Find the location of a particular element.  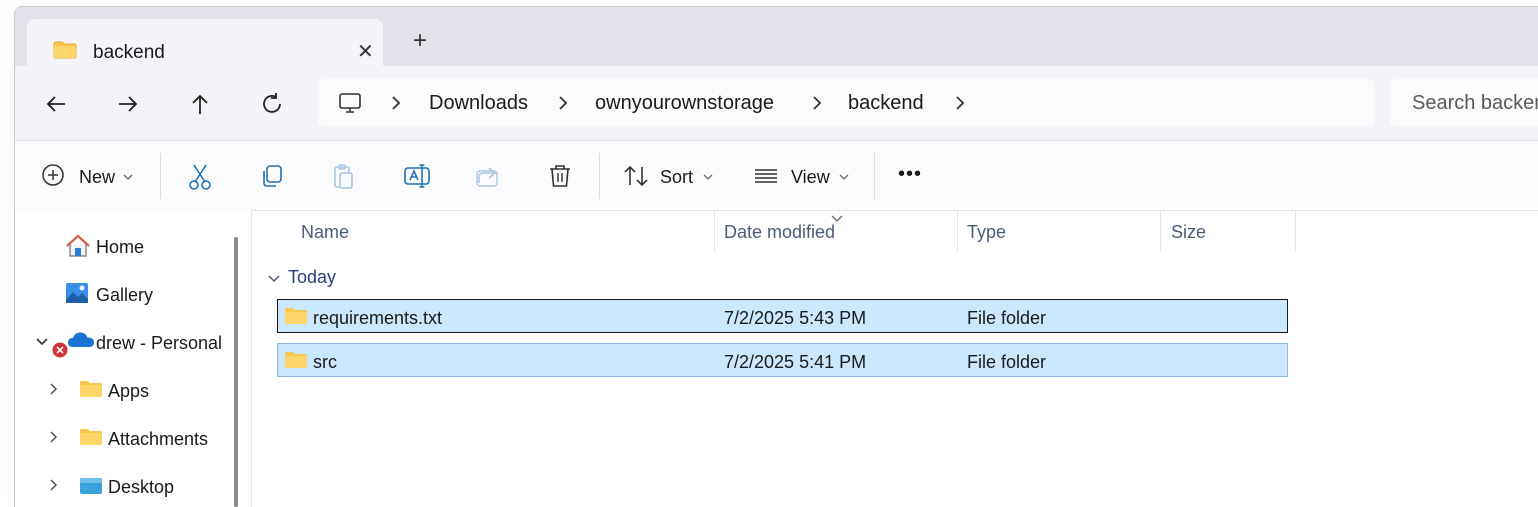

arrow-up-icon is located at coordinates (200, 104).